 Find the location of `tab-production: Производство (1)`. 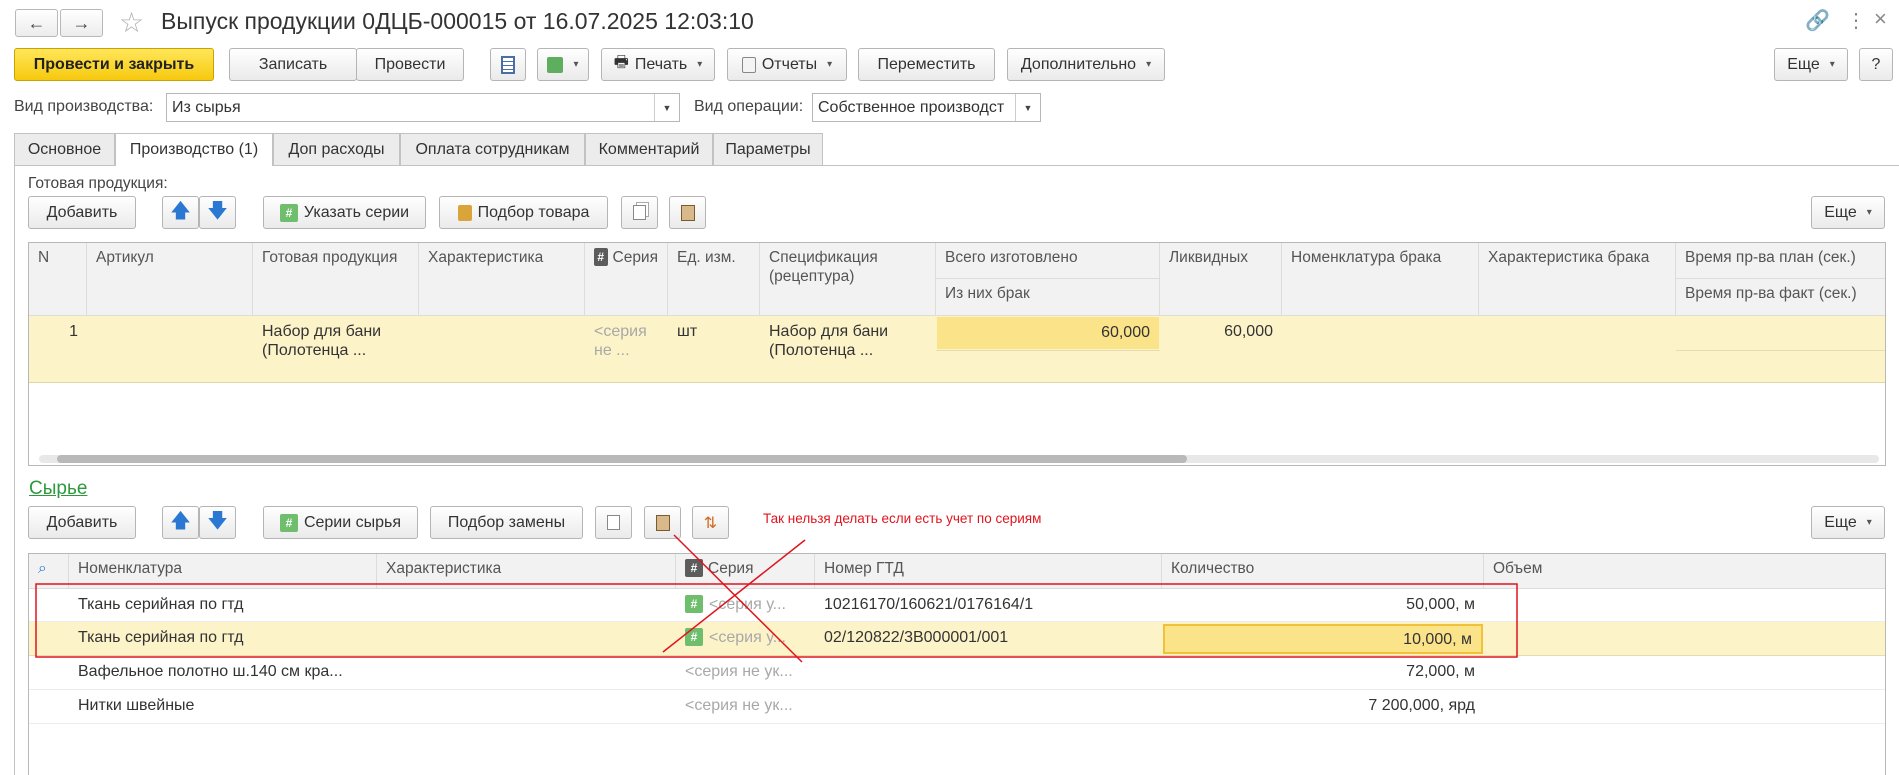

tab-production: Производство (1) is located at coordinates (194, 149).